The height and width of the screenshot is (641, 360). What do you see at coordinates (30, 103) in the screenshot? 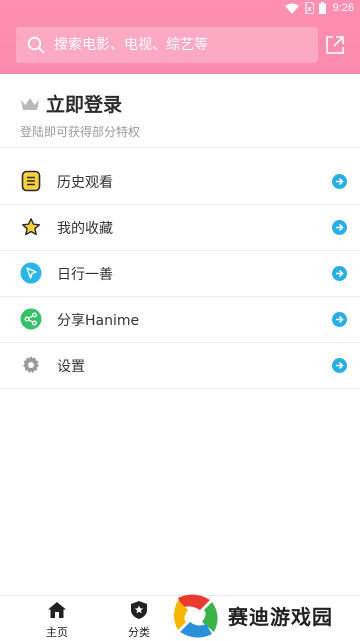
I see `crown-icon` at bounding box center [30, 103].